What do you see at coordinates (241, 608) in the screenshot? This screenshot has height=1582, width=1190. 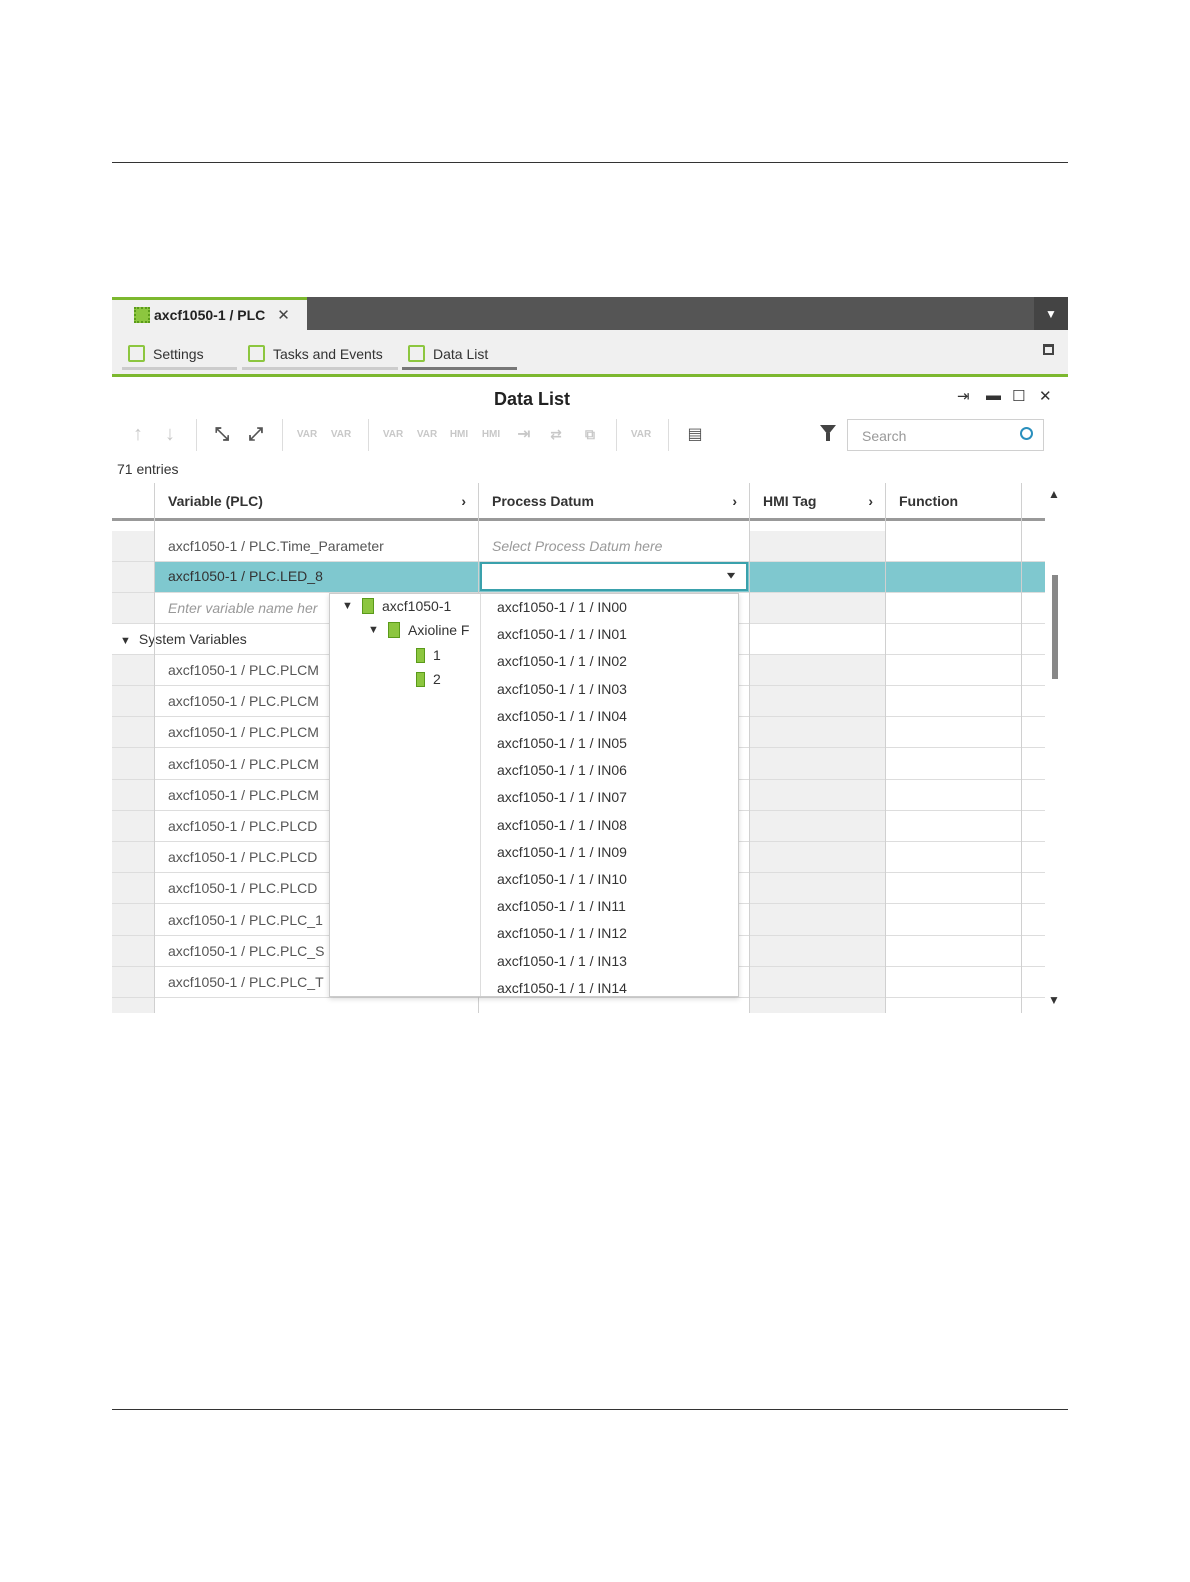 I see `new-variable-input: Enter variable name her` at bounding box center [241, 608].